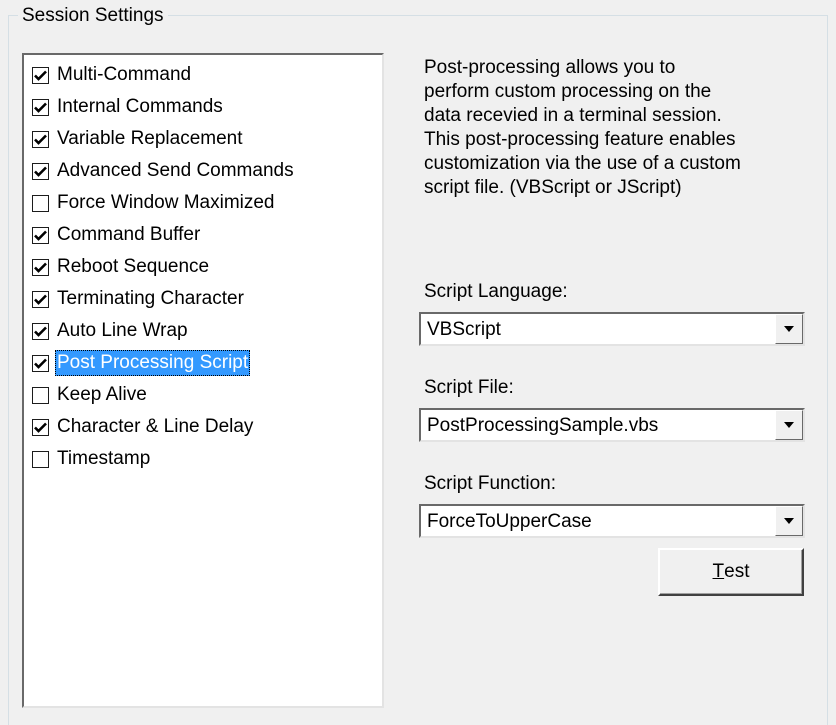 This screenshot has width=836, height=725. I want to click on checklist-item-label: Advanced Send Commands, so click(175, 170).